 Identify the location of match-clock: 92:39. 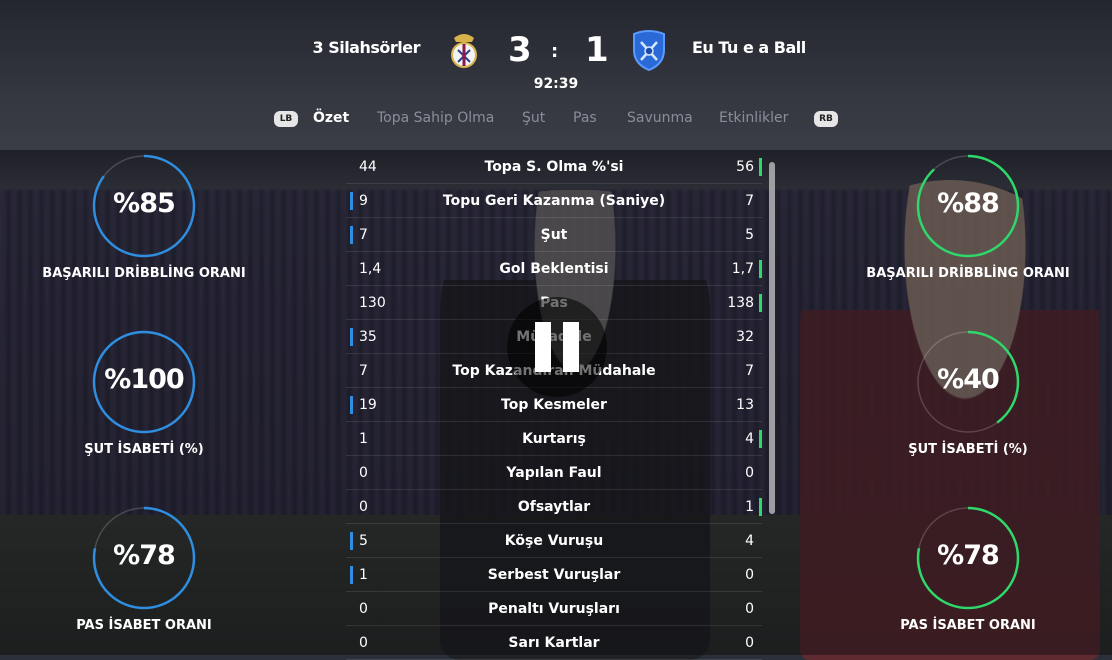
(556, 84).